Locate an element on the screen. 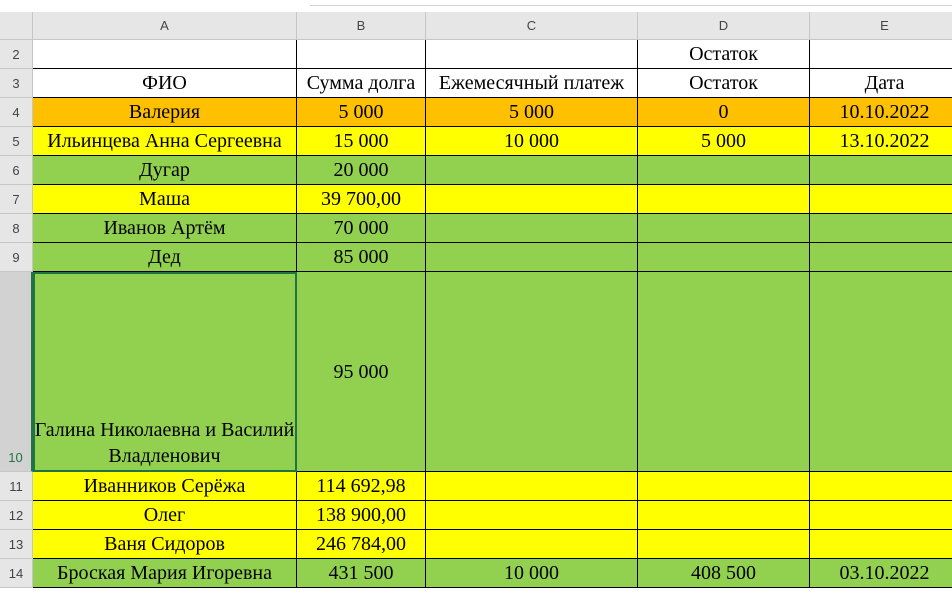 This screenshot has width=952, height=592. cell-D3: Остаток is located at coordinates (724, 83).